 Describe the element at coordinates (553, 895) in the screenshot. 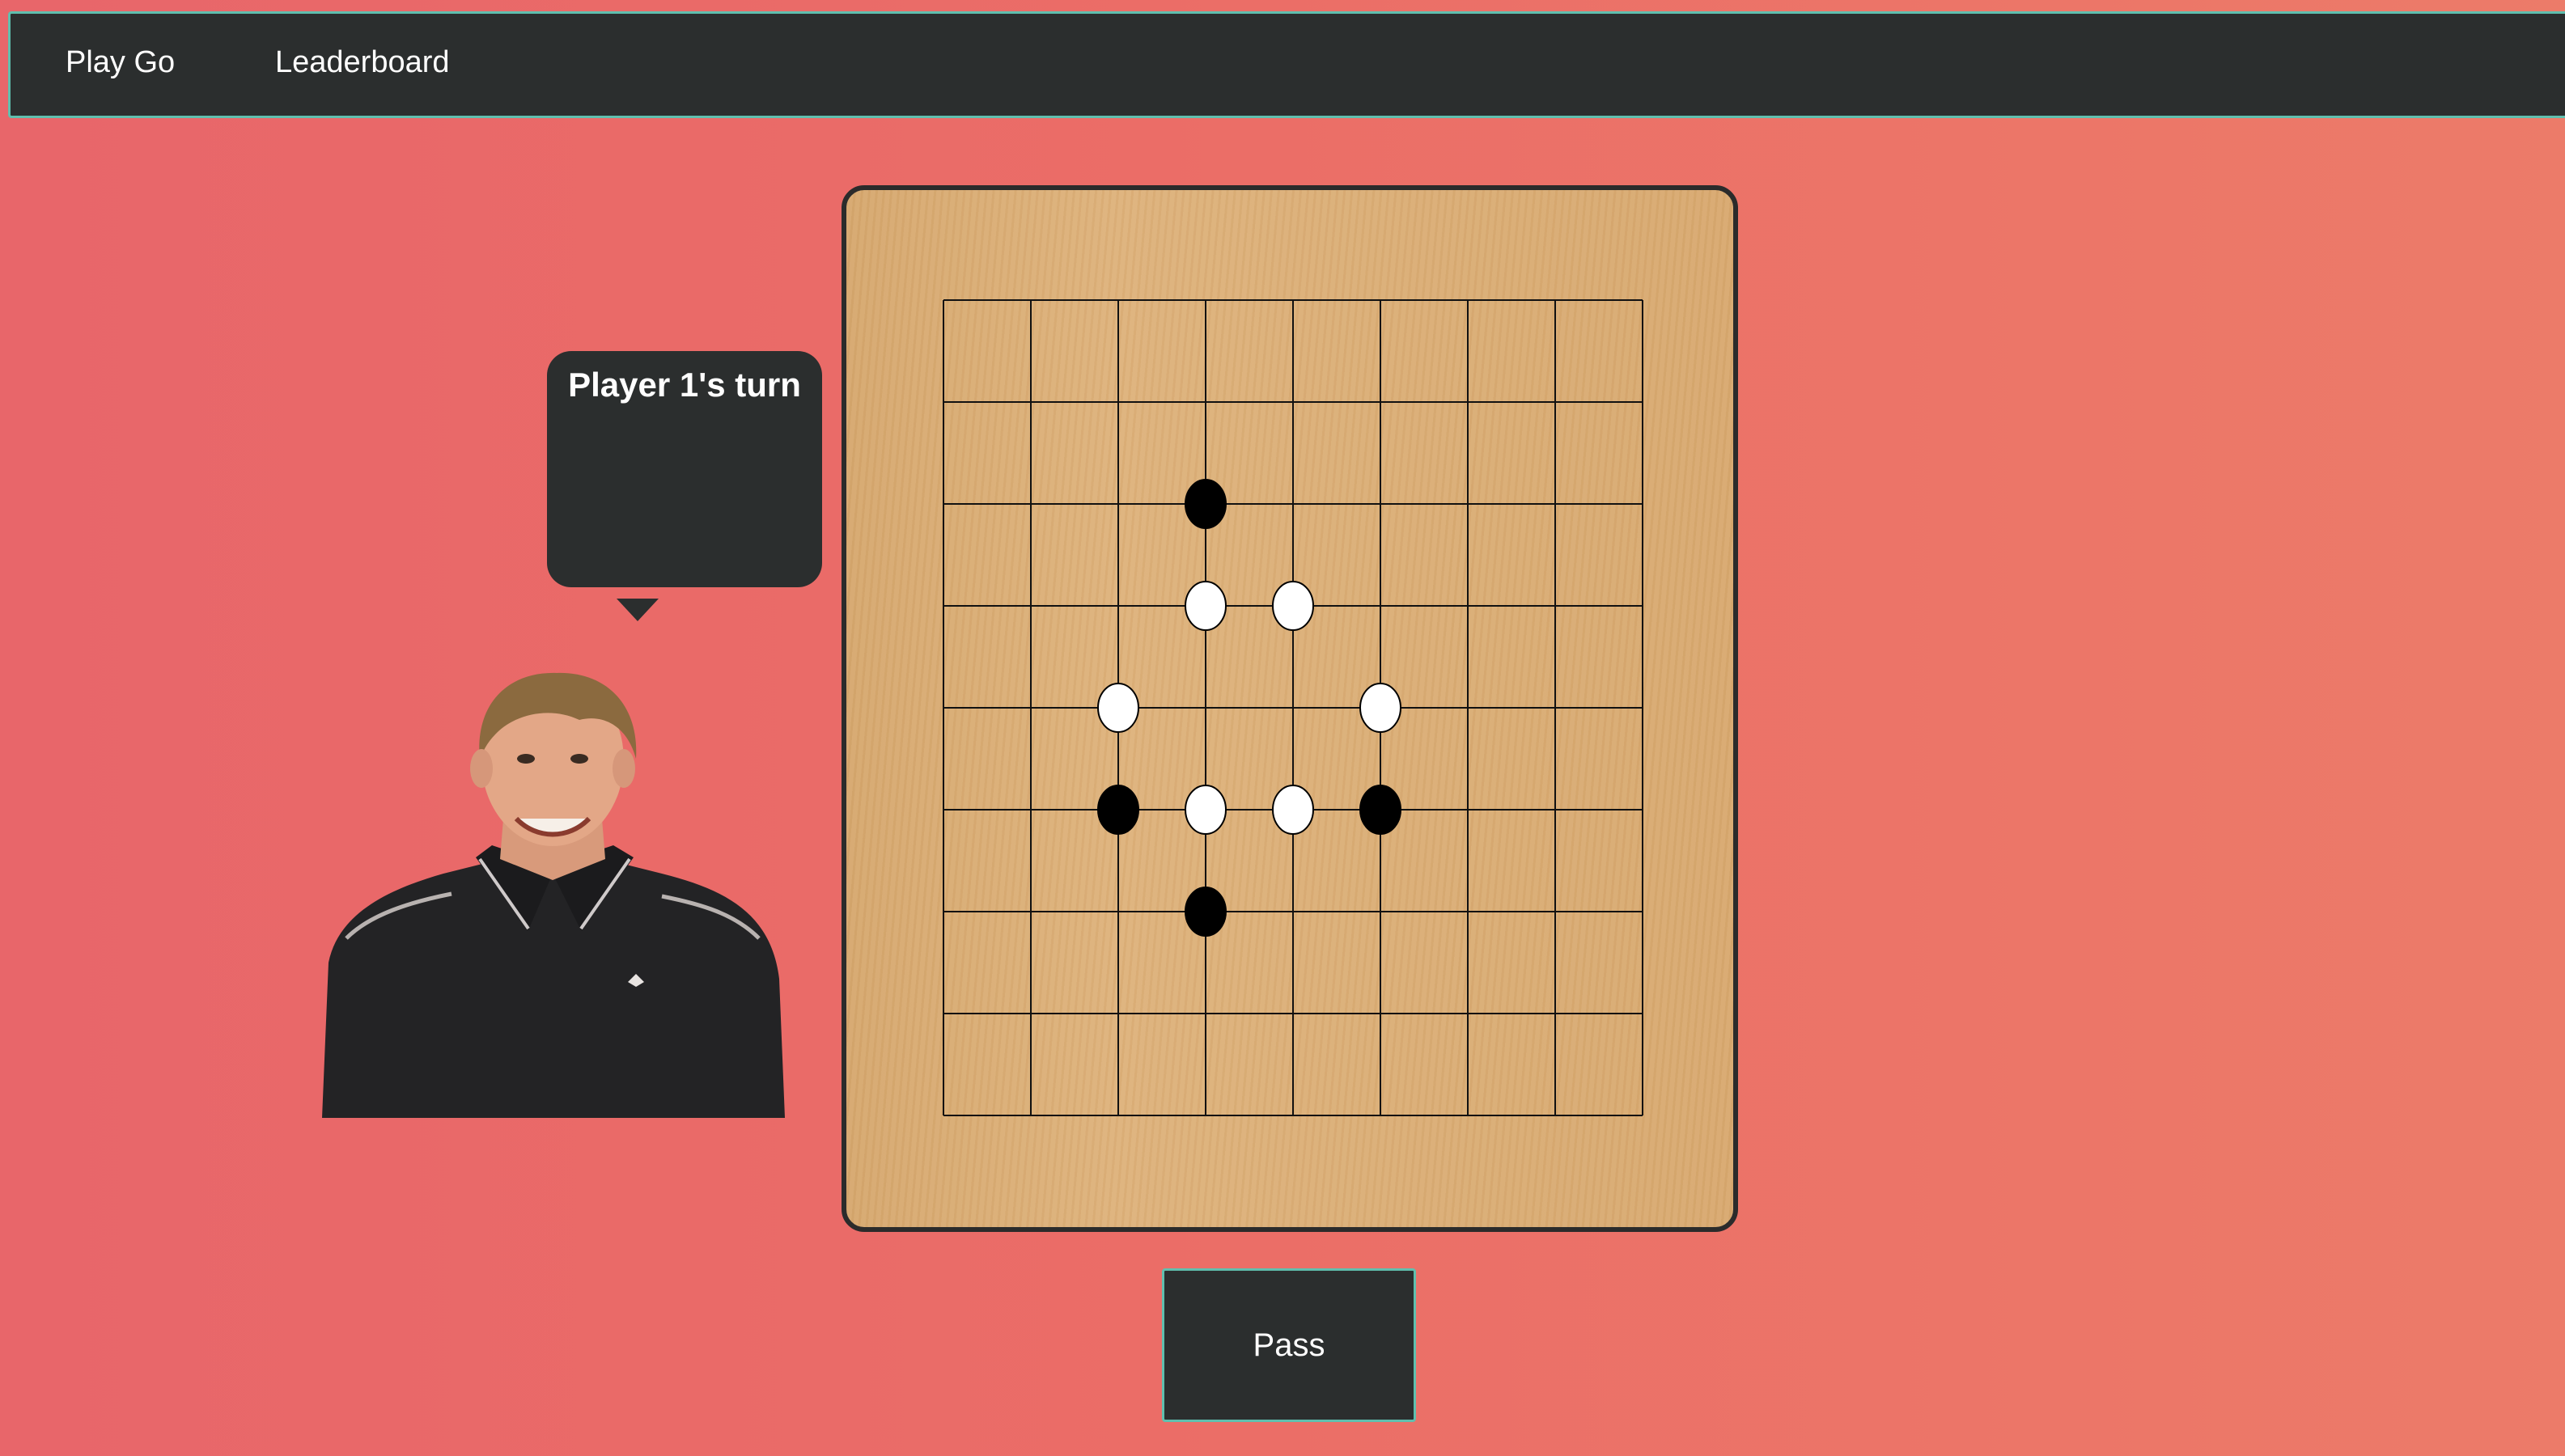

I see `player-avatar` at that location.